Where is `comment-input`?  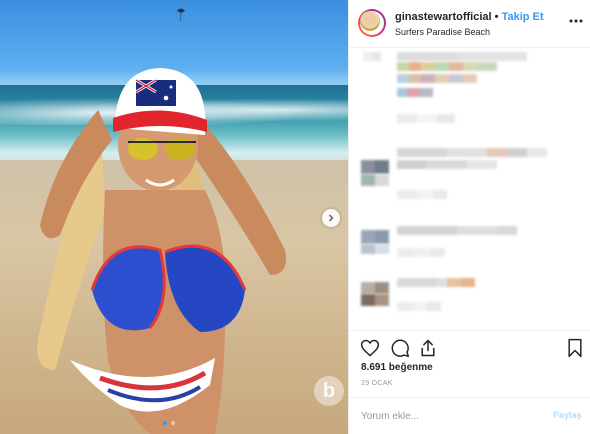
comment-input is located at coordinates (451, 416).